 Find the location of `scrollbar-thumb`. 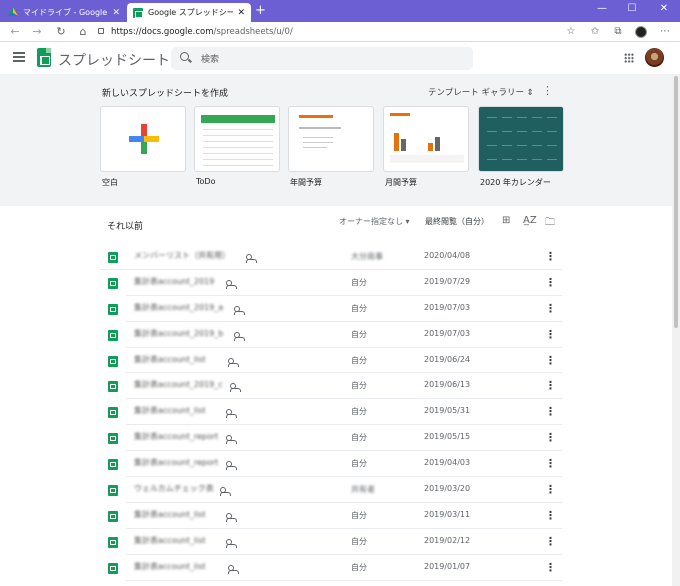

scrollbar-thumb is located at coordinates (676, 202).